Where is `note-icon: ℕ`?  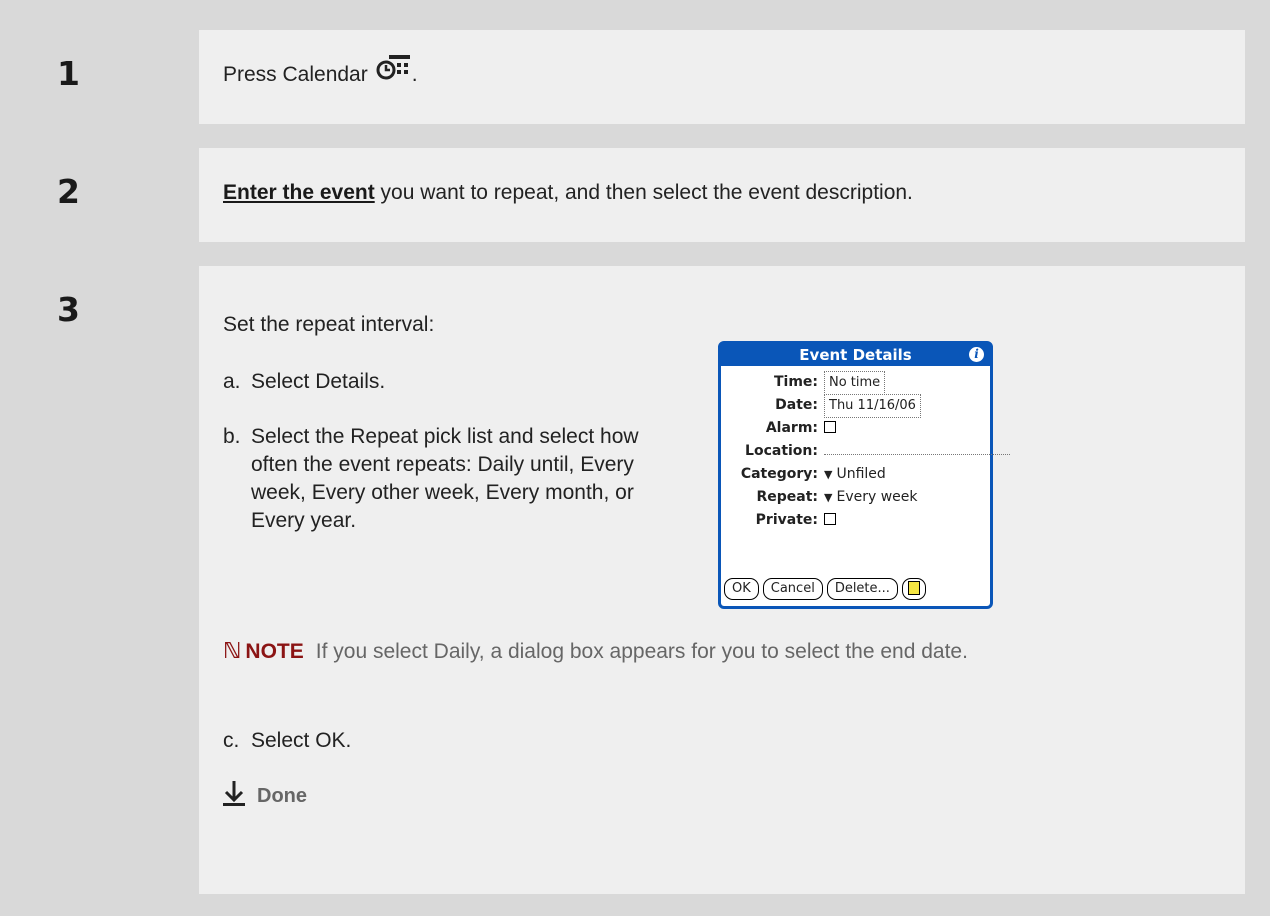 note-icon: ℕ is located at coordinates (232, 650).